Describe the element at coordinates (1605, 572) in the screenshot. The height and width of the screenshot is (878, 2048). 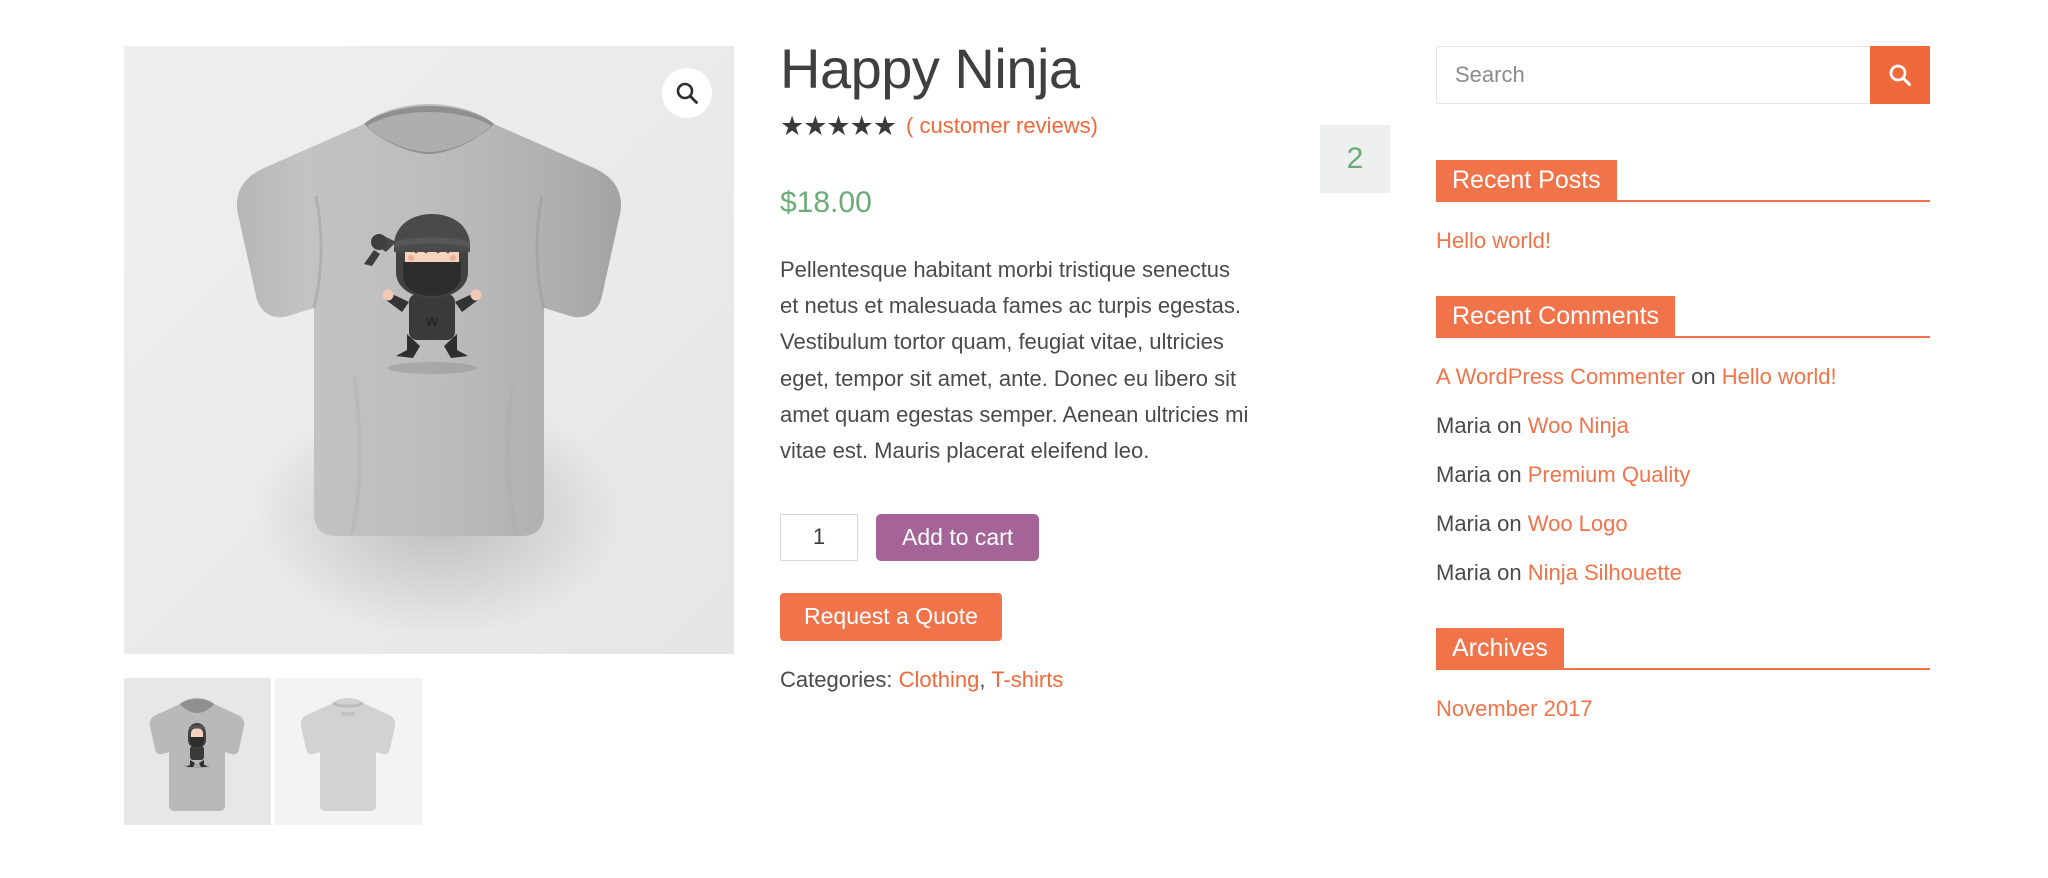
I see `comment-post-link: Ninja Silhouette` at that location.